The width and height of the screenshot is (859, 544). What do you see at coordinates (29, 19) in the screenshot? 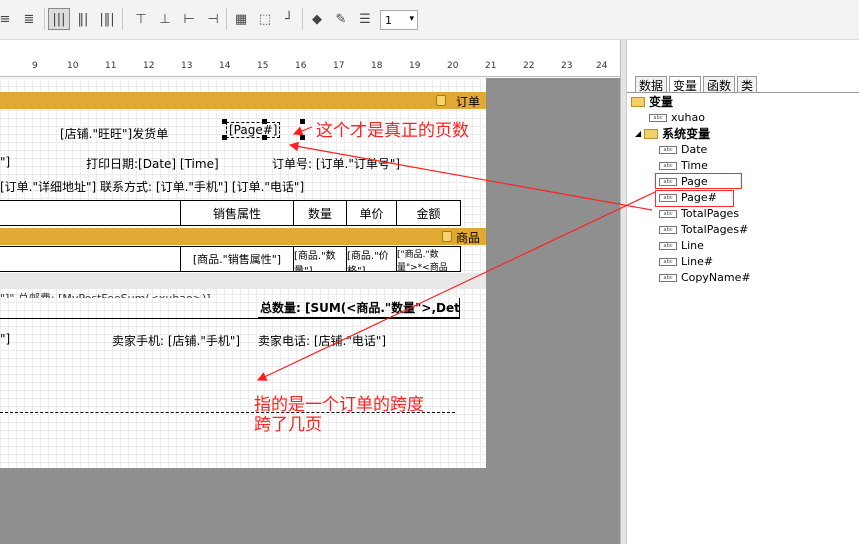
I see `align-right-icon: ≣` at bounding box center [29, 19].